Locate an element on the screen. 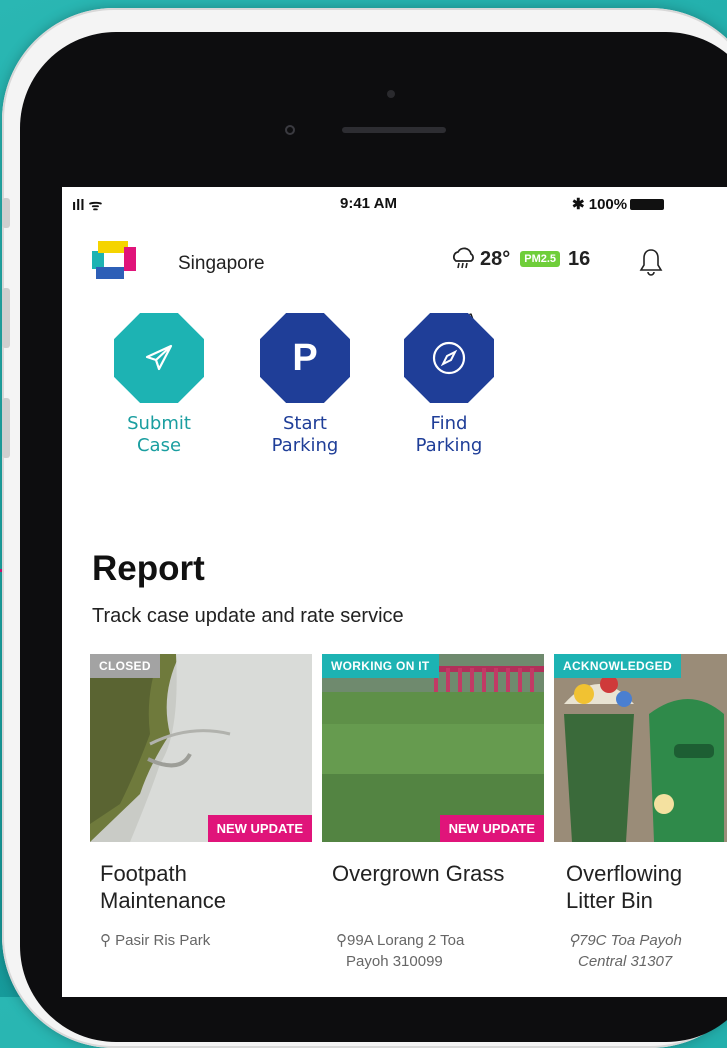 This screenshot has width=727, height=1048. earpiece-speaker is located at coordinates (394, 130).